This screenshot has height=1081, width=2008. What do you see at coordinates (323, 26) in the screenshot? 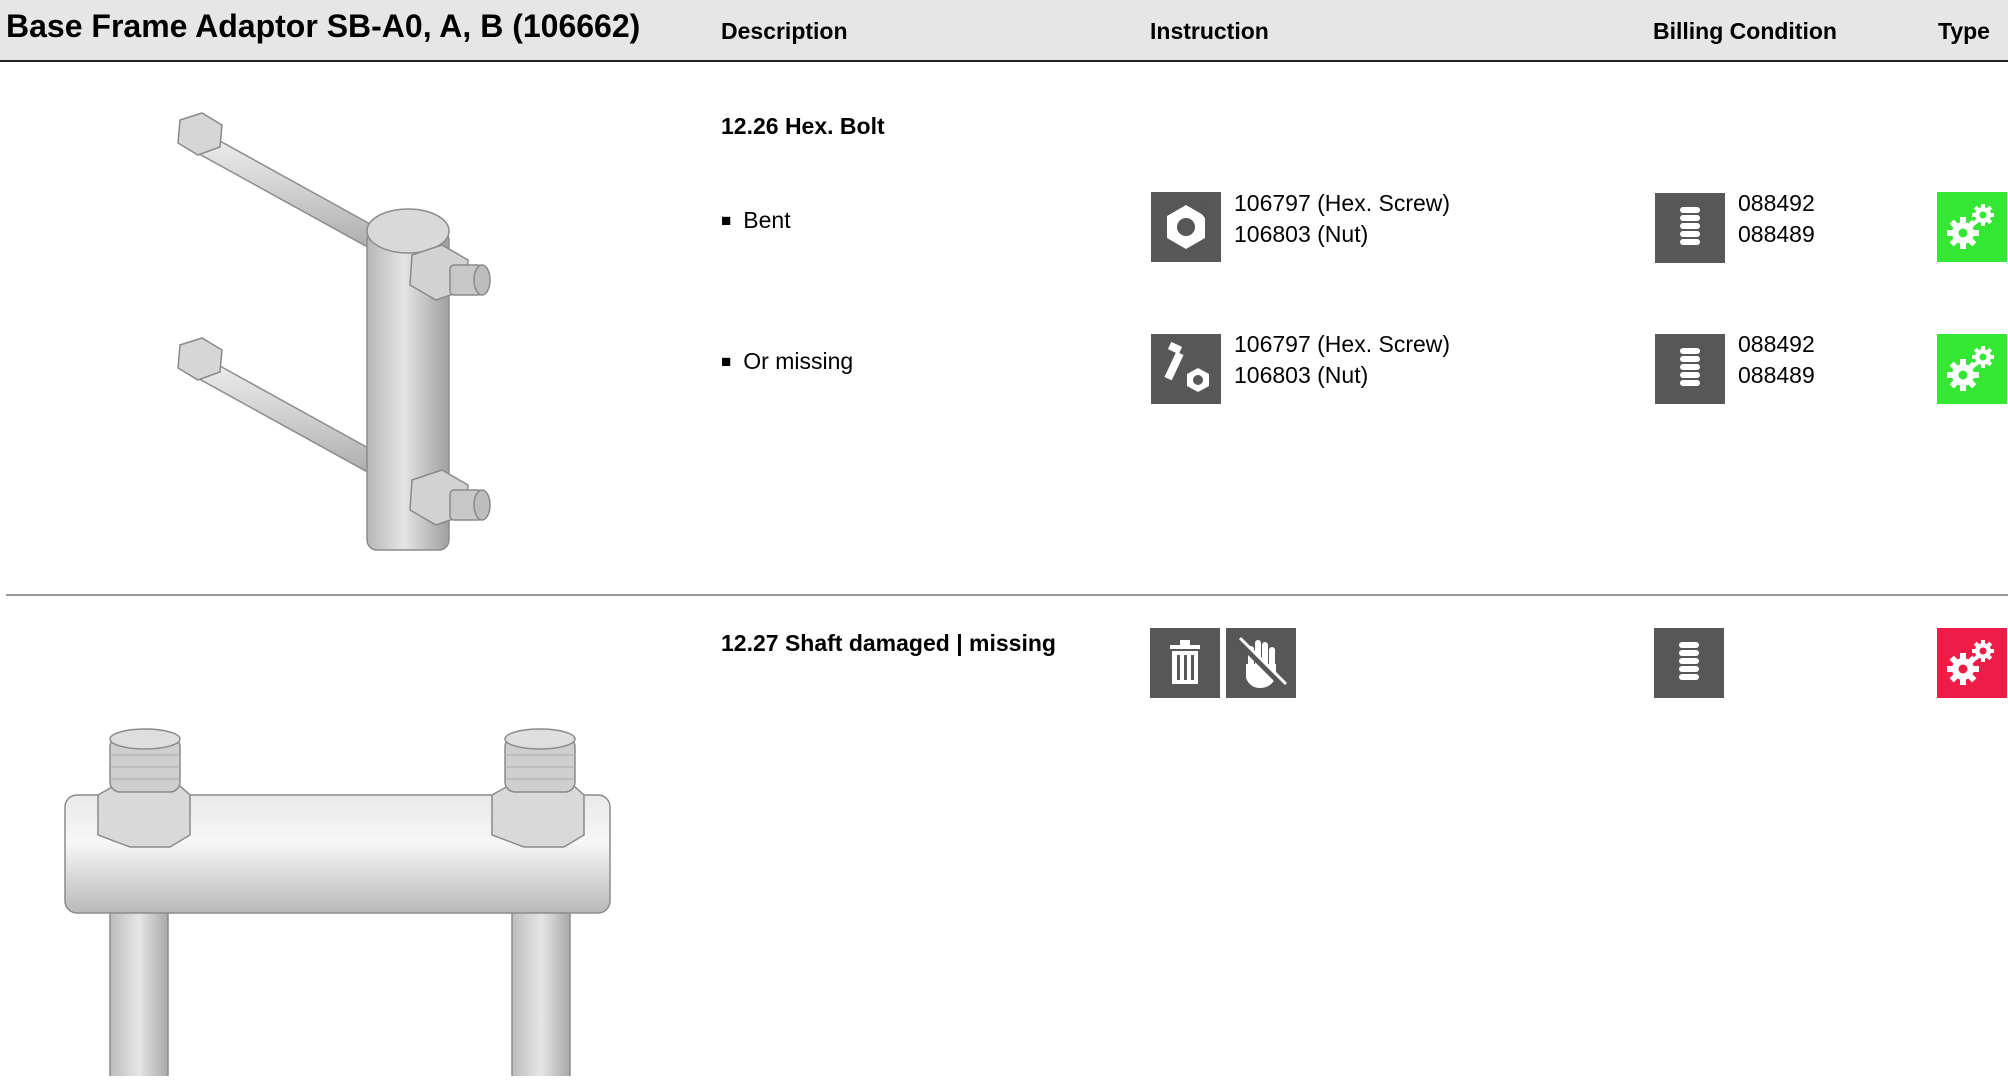
I see `page-title: Base Frame Adaptor SB-A0, A, B (106662)` at bounding box center [323, 26].